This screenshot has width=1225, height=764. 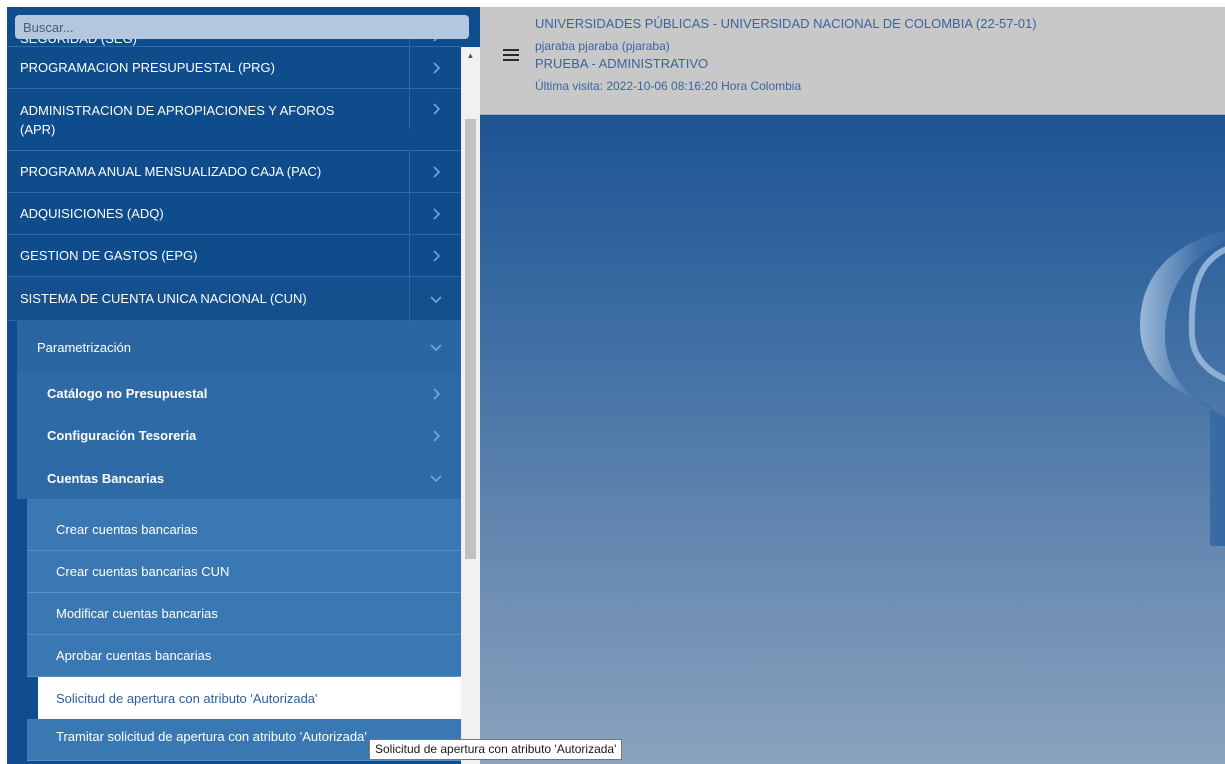 What do you see at coordinates (234, 256) in the screenshot?
I see `menu-module-epg: GESTION DE GASTOS (EPG)` at bounding box center [234, 256].